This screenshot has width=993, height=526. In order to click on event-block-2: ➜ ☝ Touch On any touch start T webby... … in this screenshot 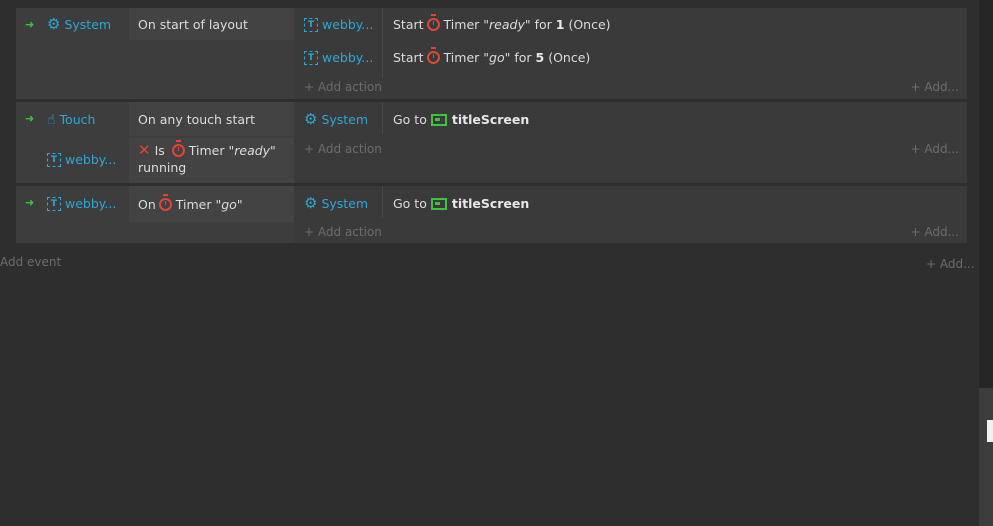, I will do `click(491, 142)`.